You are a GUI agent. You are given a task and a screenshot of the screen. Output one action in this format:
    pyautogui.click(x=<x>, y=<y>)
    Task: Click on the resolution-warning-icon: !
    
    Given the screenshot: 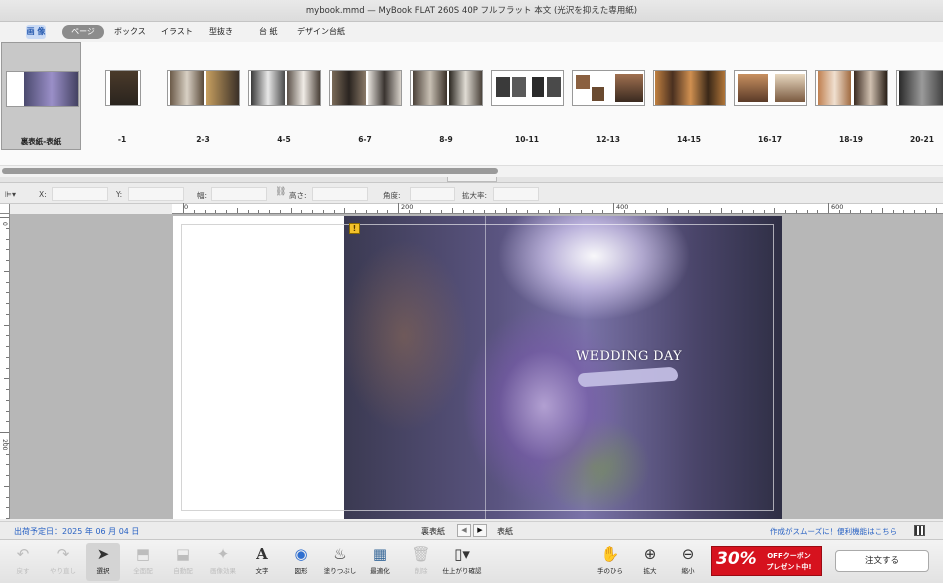 What is the action you would take?
    pyautogui.click(x=354, y=228)
    